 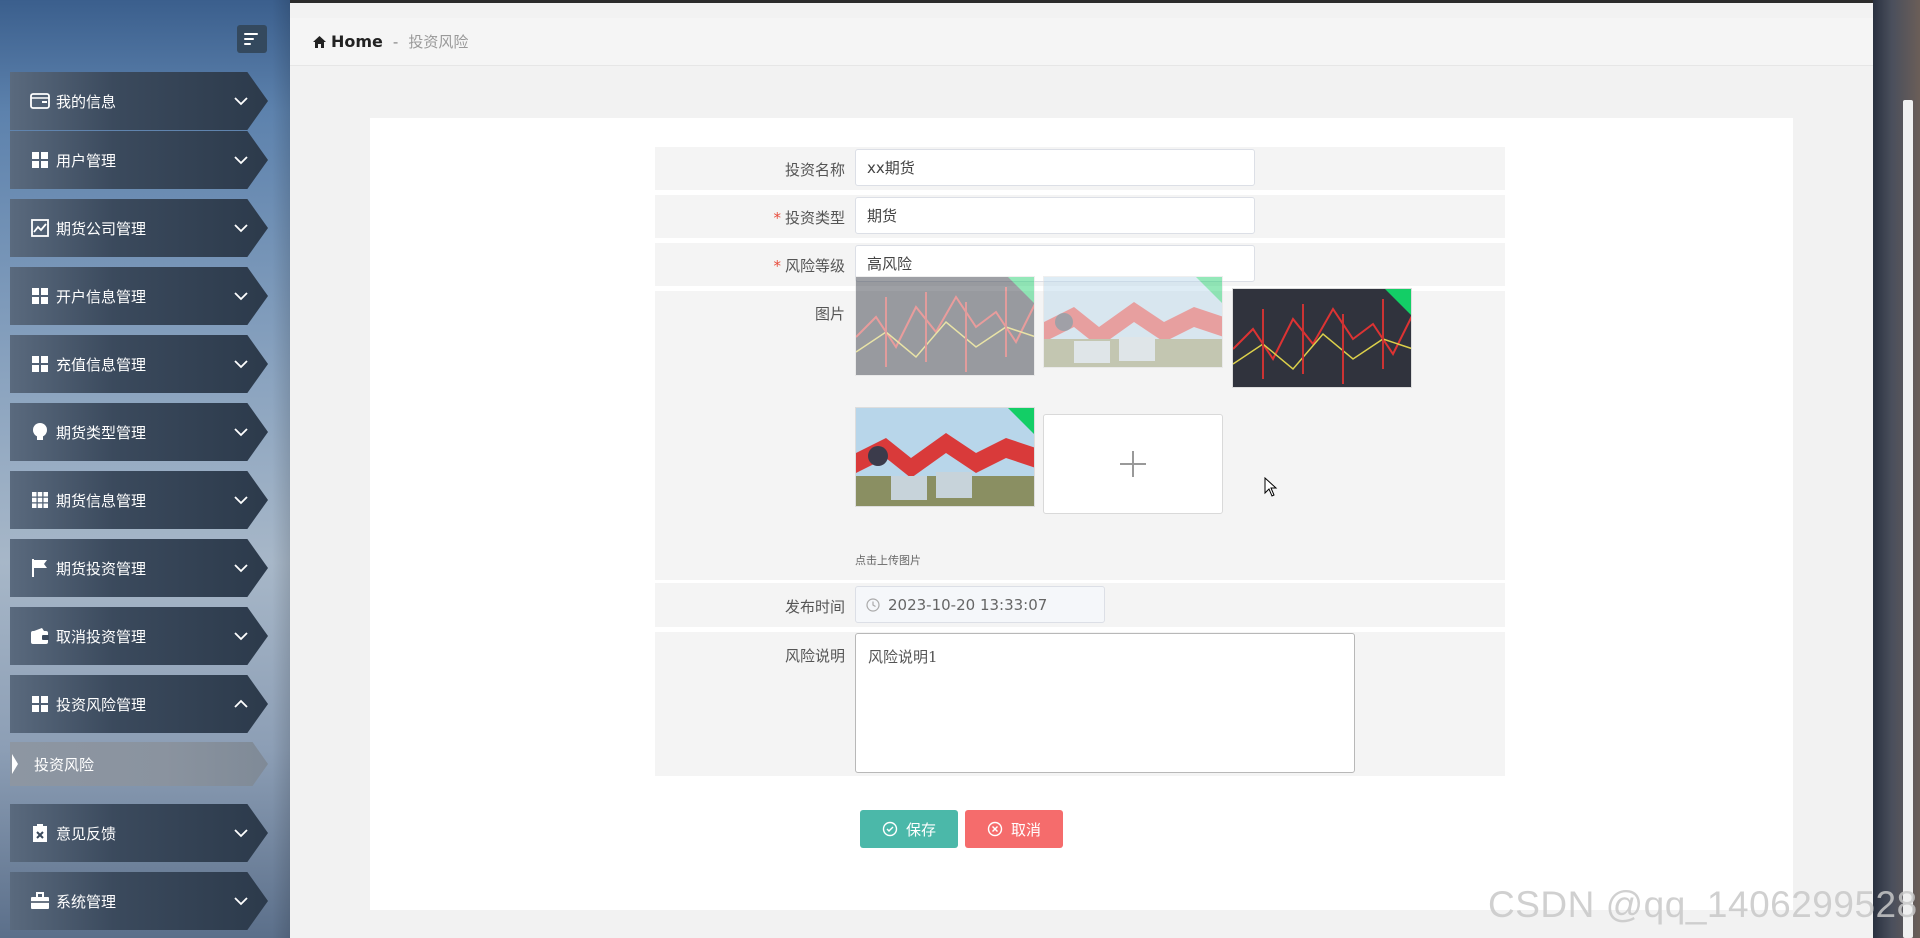 I want to click on check-circle-icon, so click(x=890, y=829).